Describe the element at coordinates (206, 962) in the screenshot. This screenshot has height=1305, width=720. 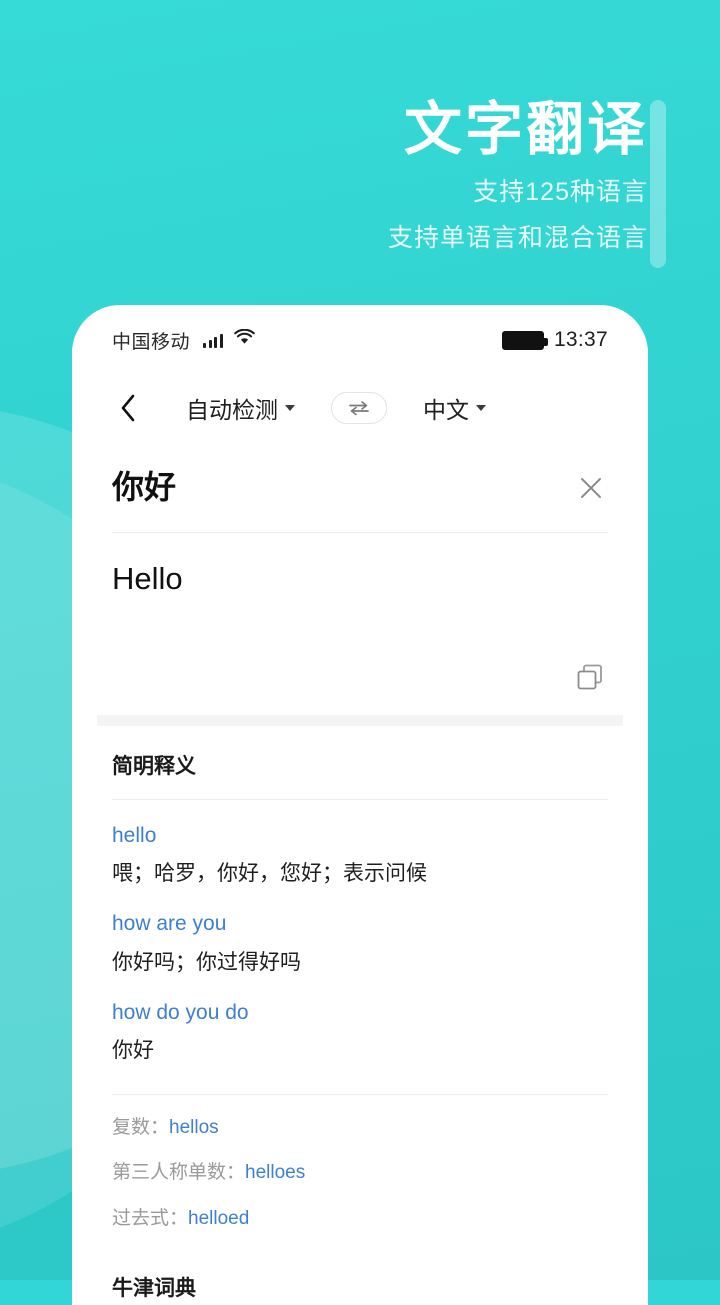
I see `entry-definition: 你好吗；你过得好吗` at that location.